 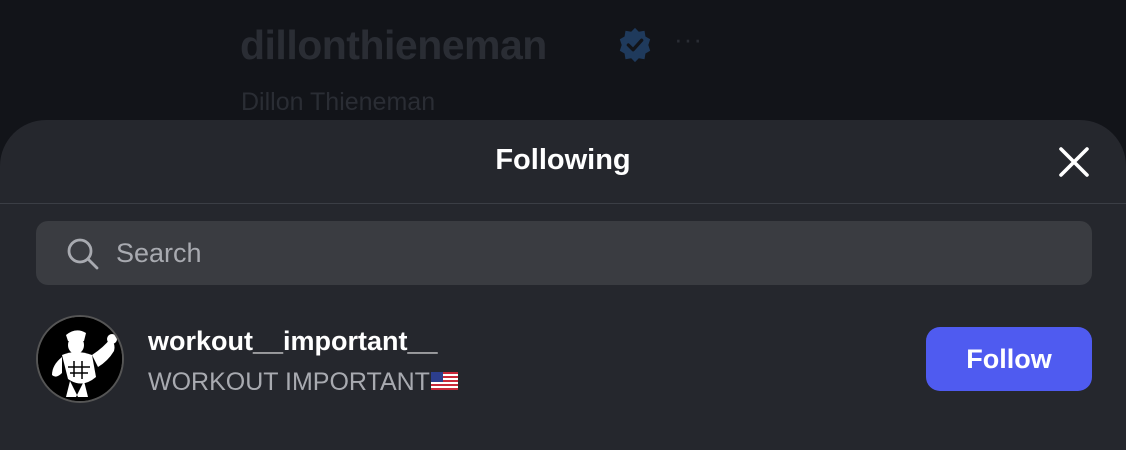 What do you see at coordinates (293, 341) in the screenshot?
I see `user-handle: workout__important__` at bounding box center [293, 341].